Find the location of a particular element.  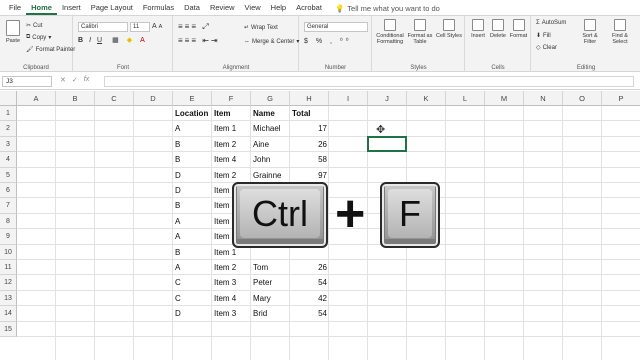

cell-name: Grainne is located at coordinates (270, 175).